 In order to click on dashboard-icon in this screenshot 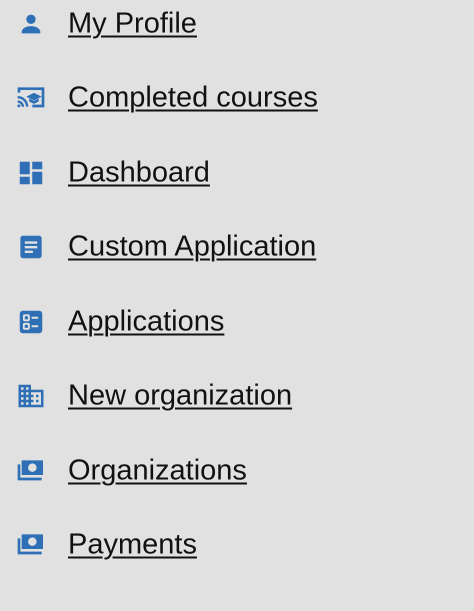, I will do `click(31, 173)`.